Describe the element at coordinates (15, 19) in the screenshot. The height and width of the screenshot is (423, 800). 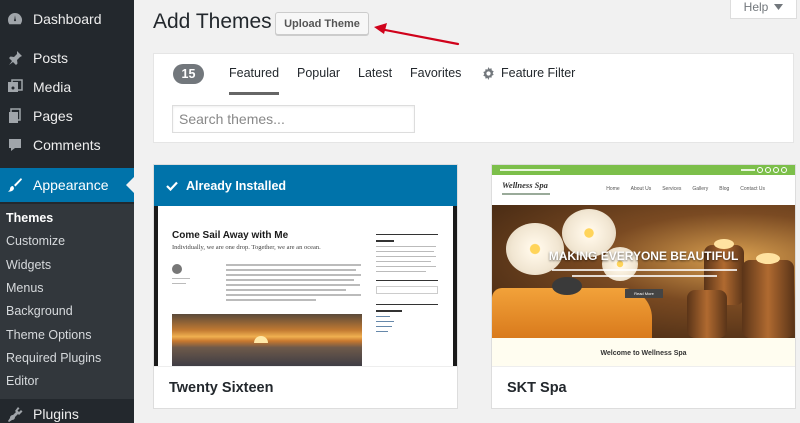
I see `dashboard-icon` at that location.